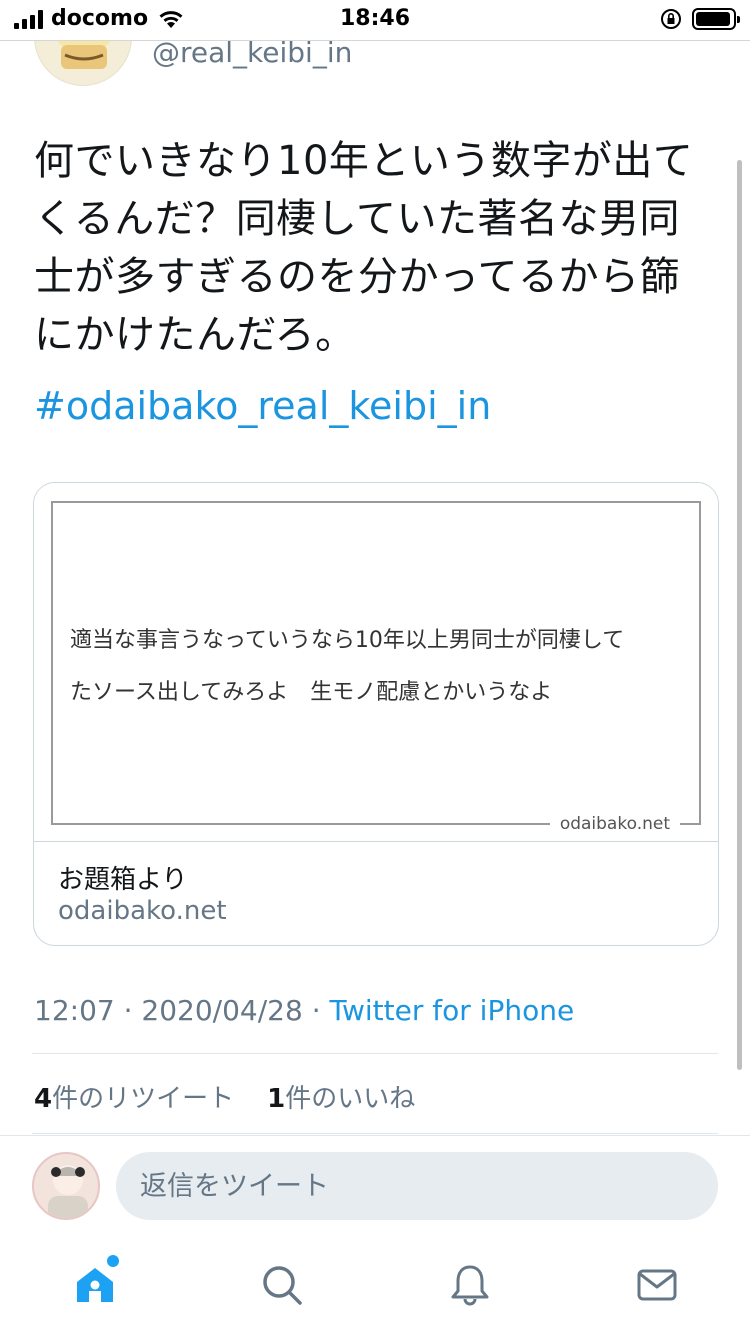  I want to click on bell-icon, so click(470, 1285).